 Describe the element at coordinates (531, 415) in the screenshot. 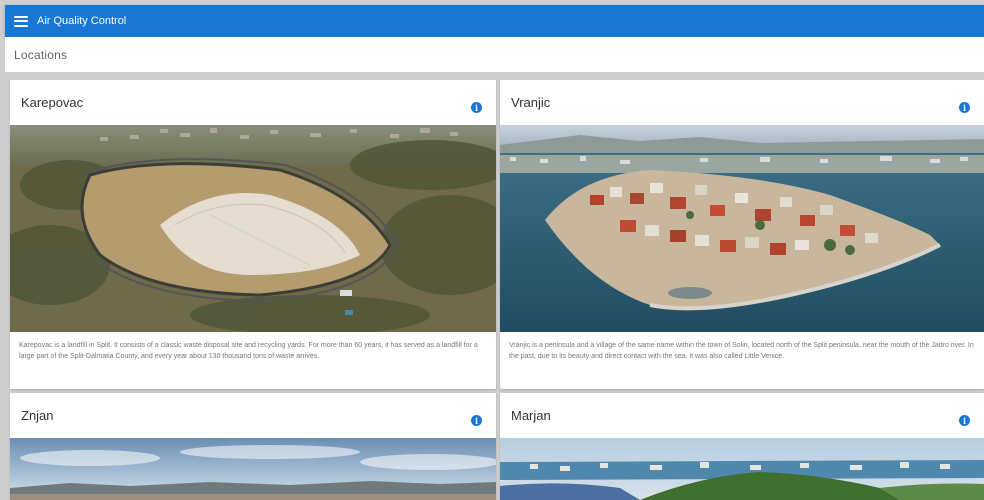

I see `card-title: Marjan` at that location.